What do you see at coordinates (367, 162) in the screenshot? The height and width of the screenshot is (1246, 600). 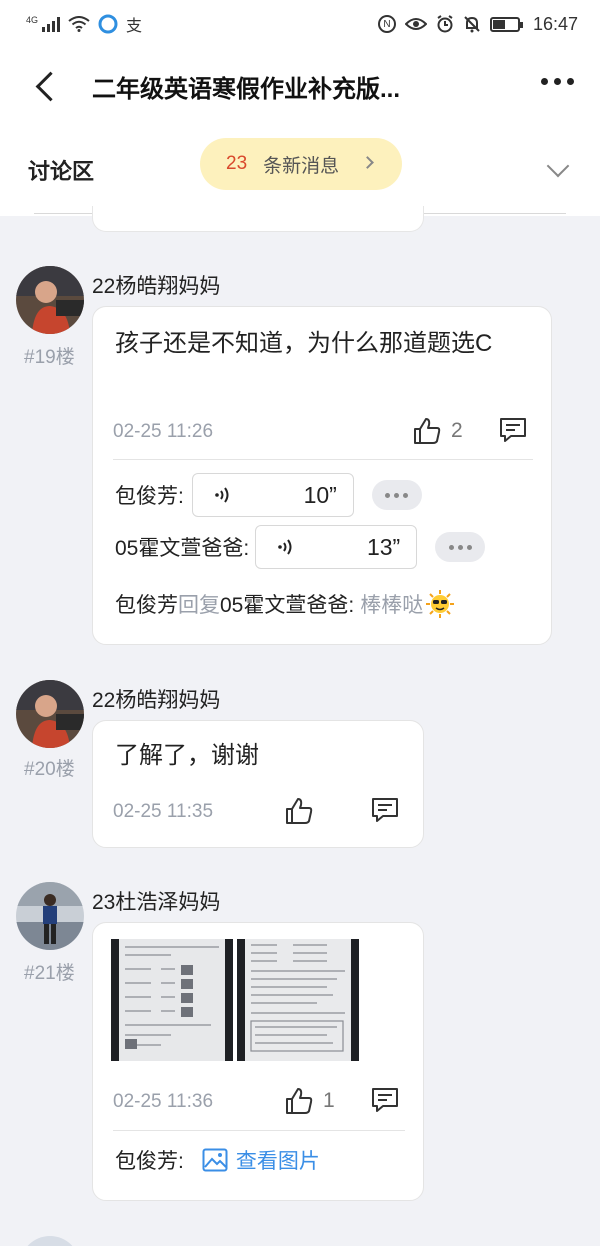 I see `chevron-right-icon` at bounding box center [367, 162].